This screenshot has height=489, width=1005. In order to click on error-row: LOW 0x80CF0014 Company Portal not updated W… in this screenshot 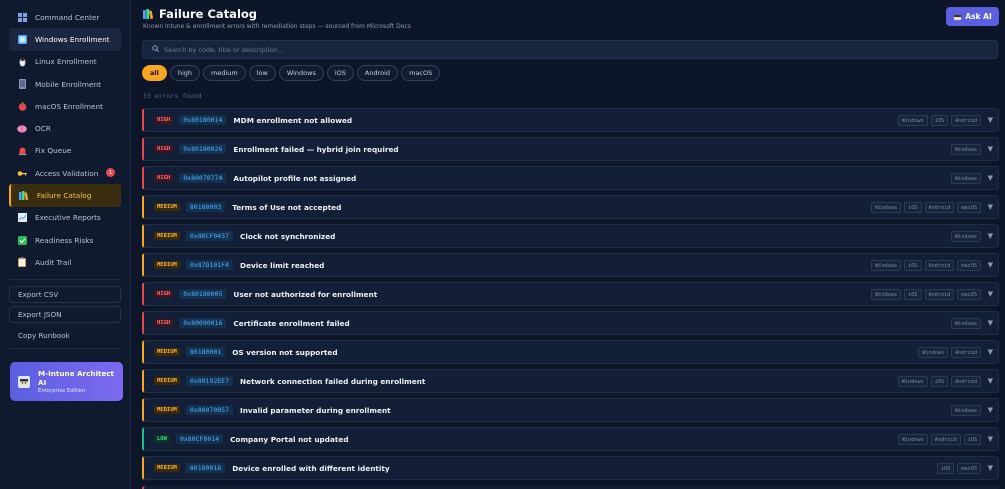, I will do `click(570, 439)`.